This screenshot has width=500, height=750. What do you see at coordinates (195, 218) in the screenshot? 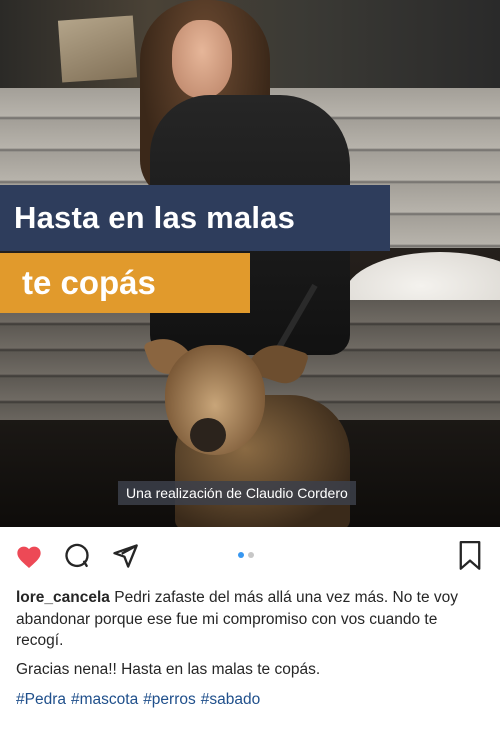
I see `overlay-title-line1: Hasta en las malas` at bounding box center [195, 218].